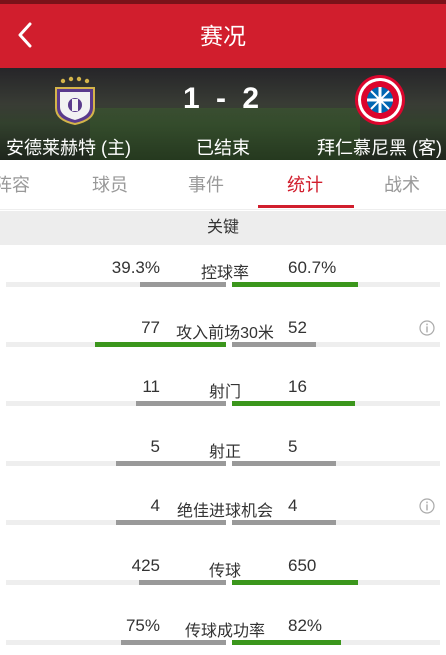 The image size is (446, 655). I want to click on home-stat-value: 77, so click(150, 327).